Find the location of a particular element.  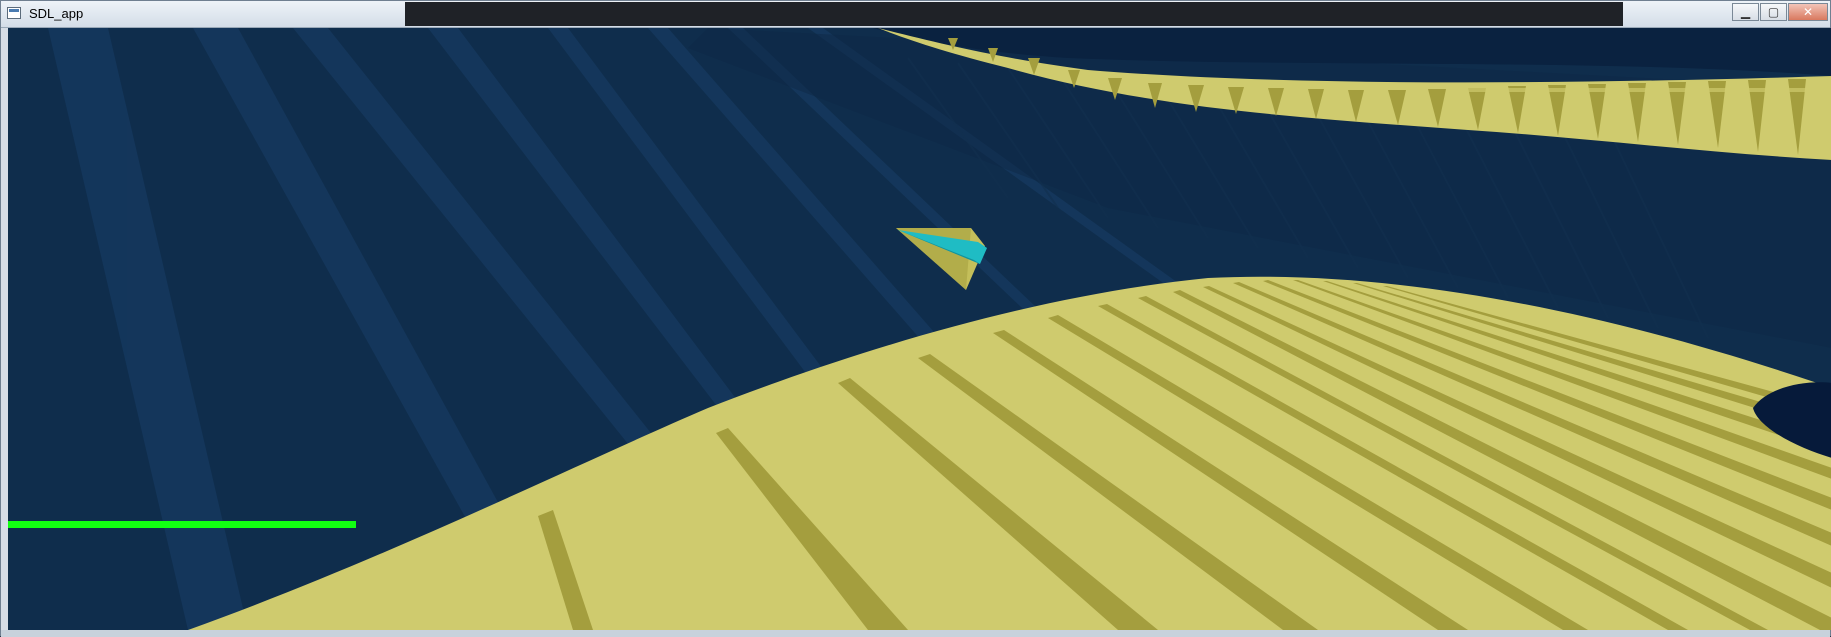

window-controls: ▁ ▢ ✕ is located at coordinates (1779, 12).